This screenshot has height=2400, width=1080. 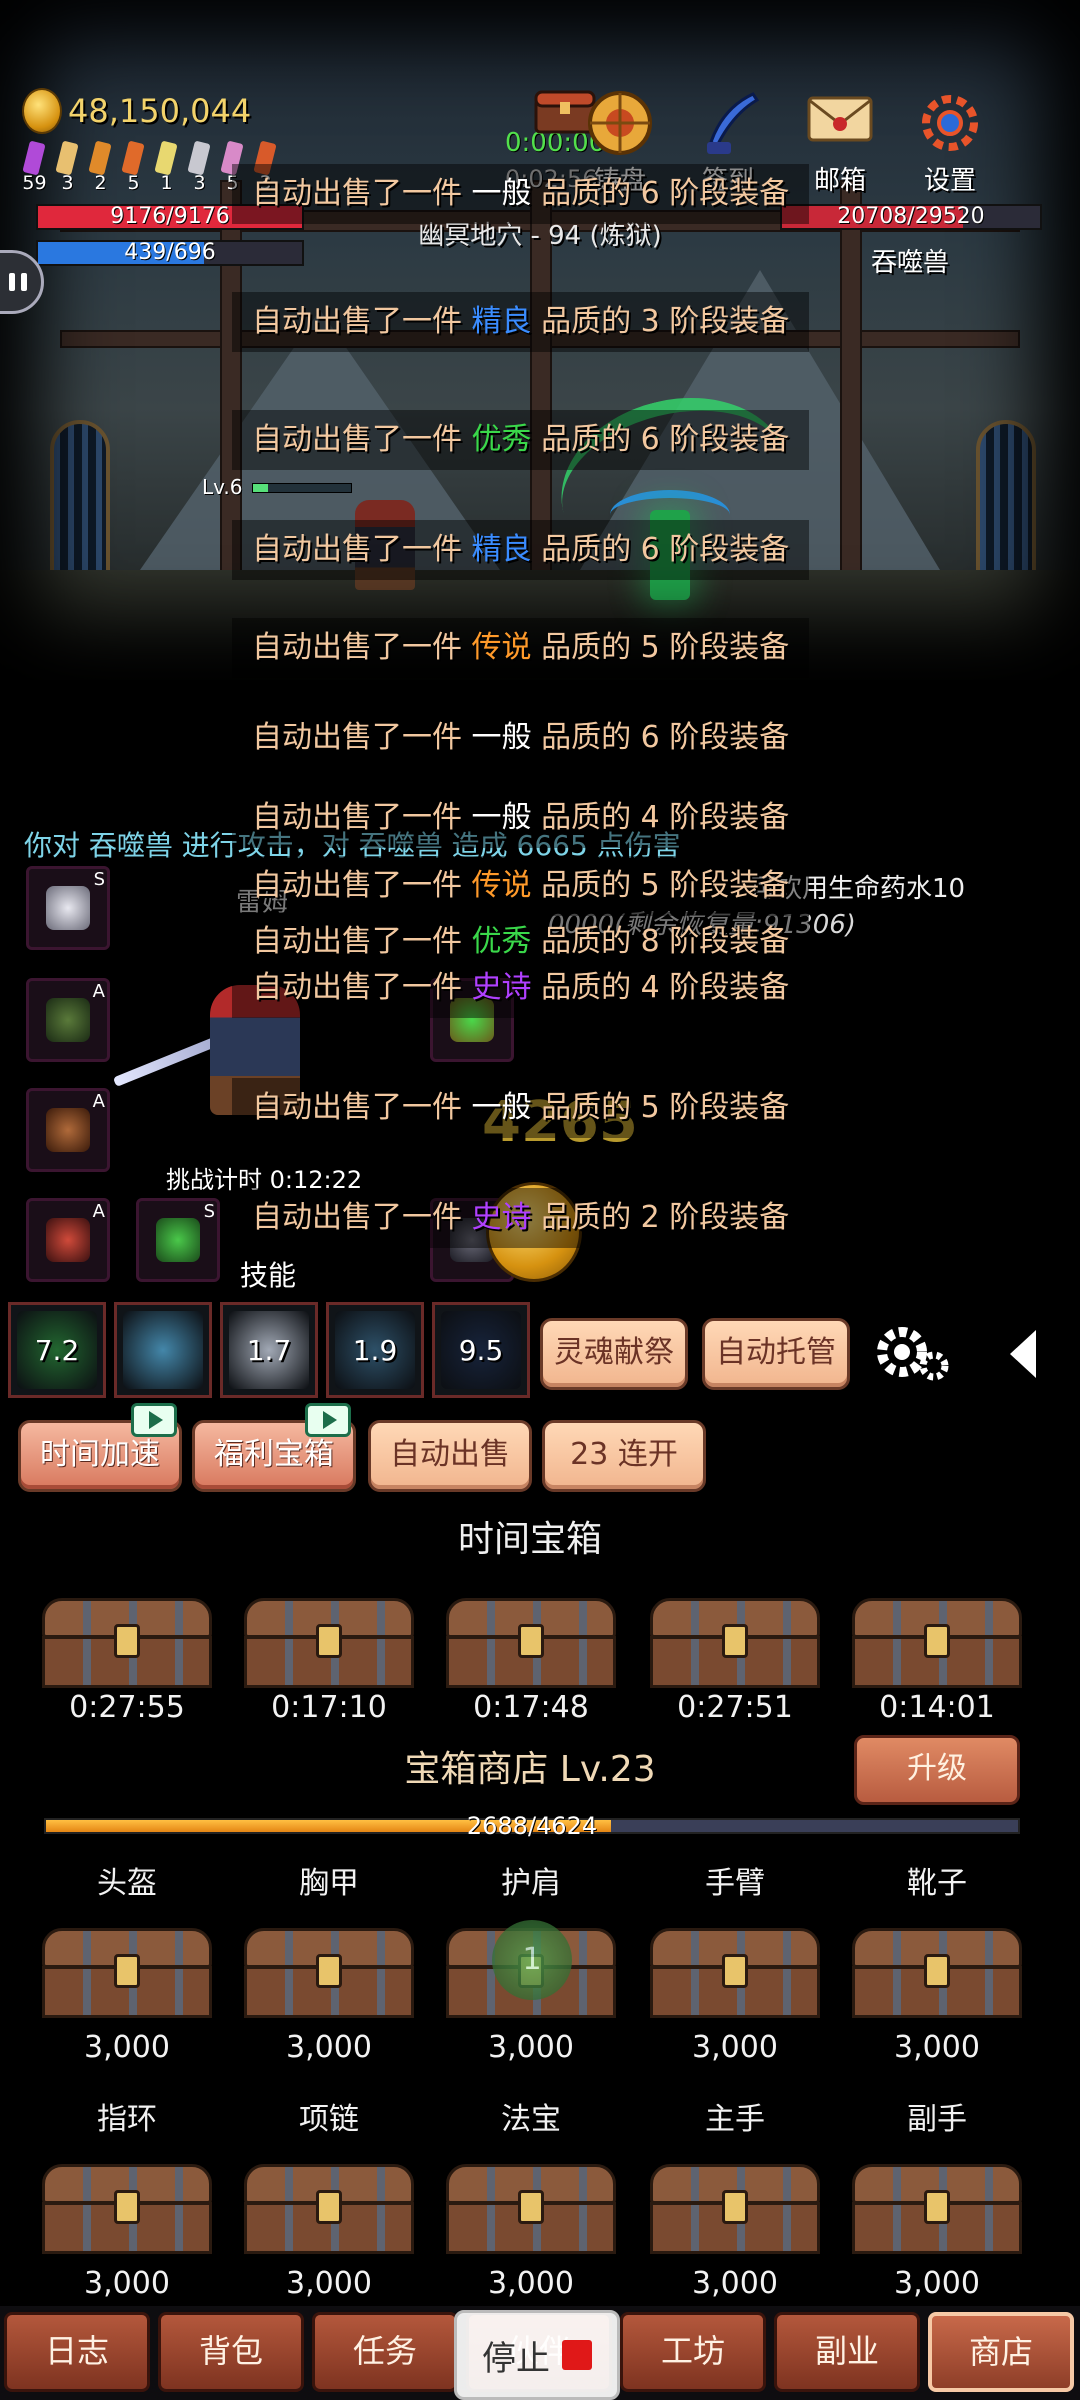 I want to click on resource-item: 59, so click(x=34, y=167).